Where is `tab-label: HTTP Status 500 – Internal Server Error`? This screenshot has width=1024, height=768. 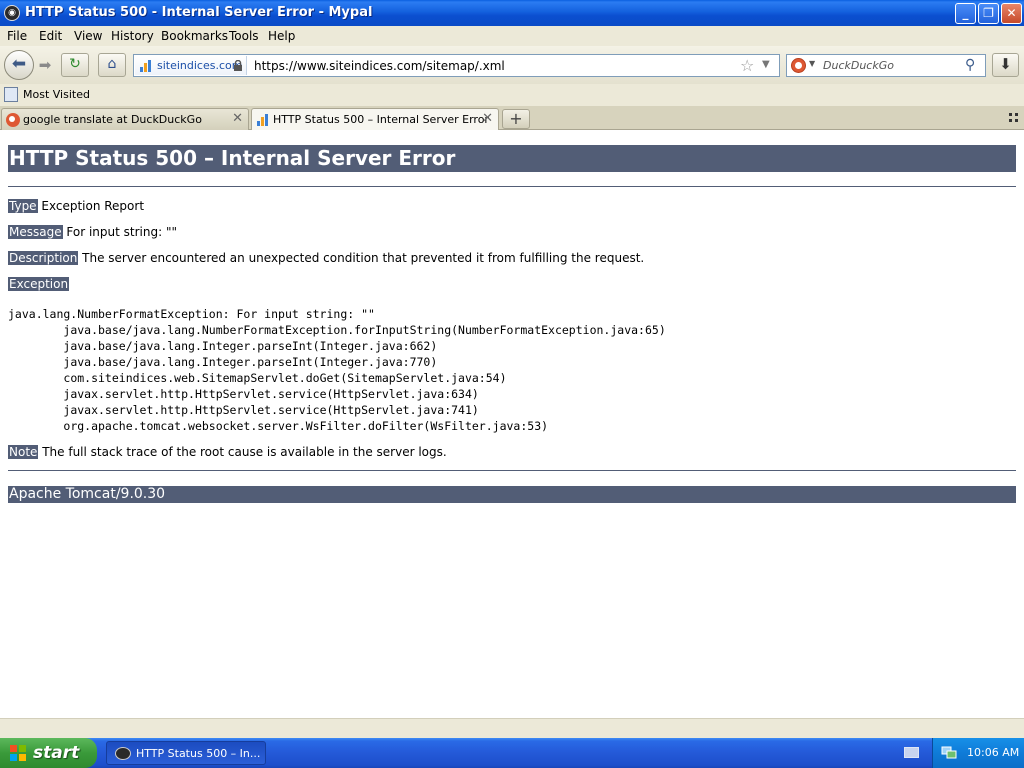
tab-label: HTTP Status 500 – Internal Server Error is located at coordinates (381, 119).